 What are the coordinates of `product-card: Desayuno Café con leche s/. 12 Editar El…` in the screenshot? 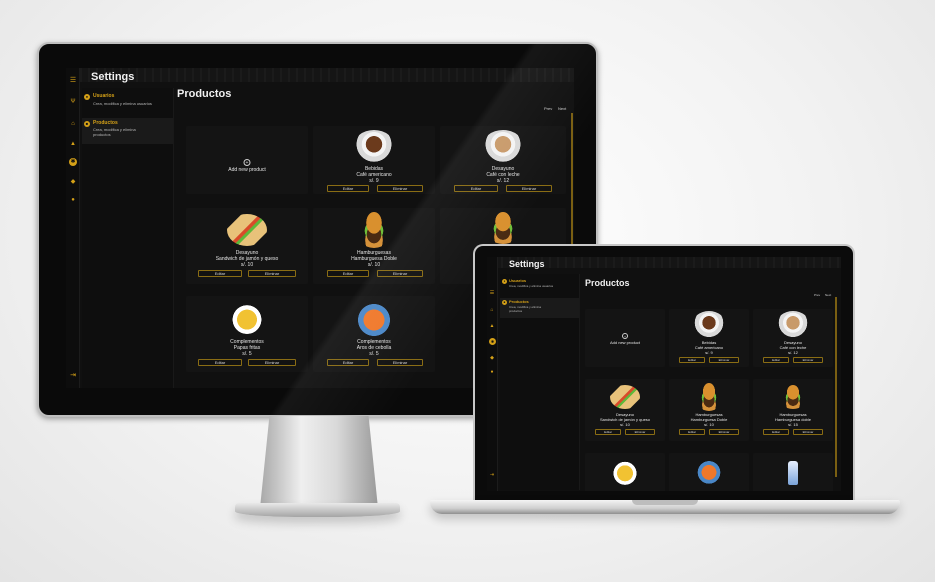 It's located at (503, 160).